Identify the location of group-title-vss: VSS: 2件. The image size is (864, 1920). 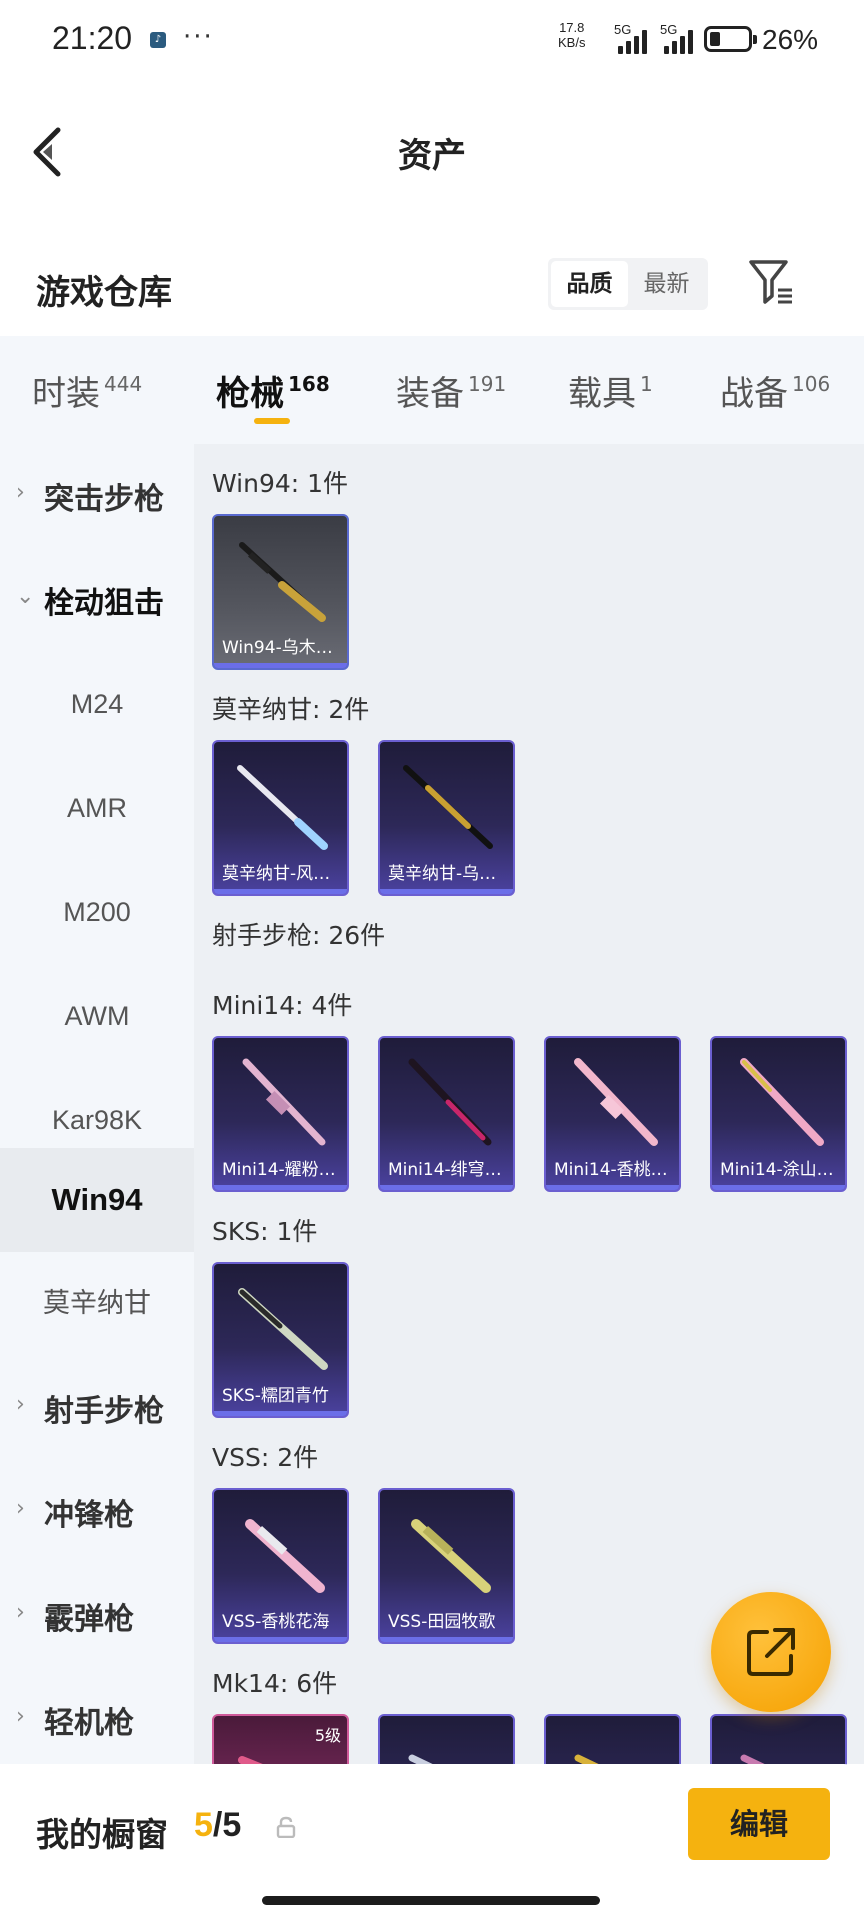
(265, 1457).